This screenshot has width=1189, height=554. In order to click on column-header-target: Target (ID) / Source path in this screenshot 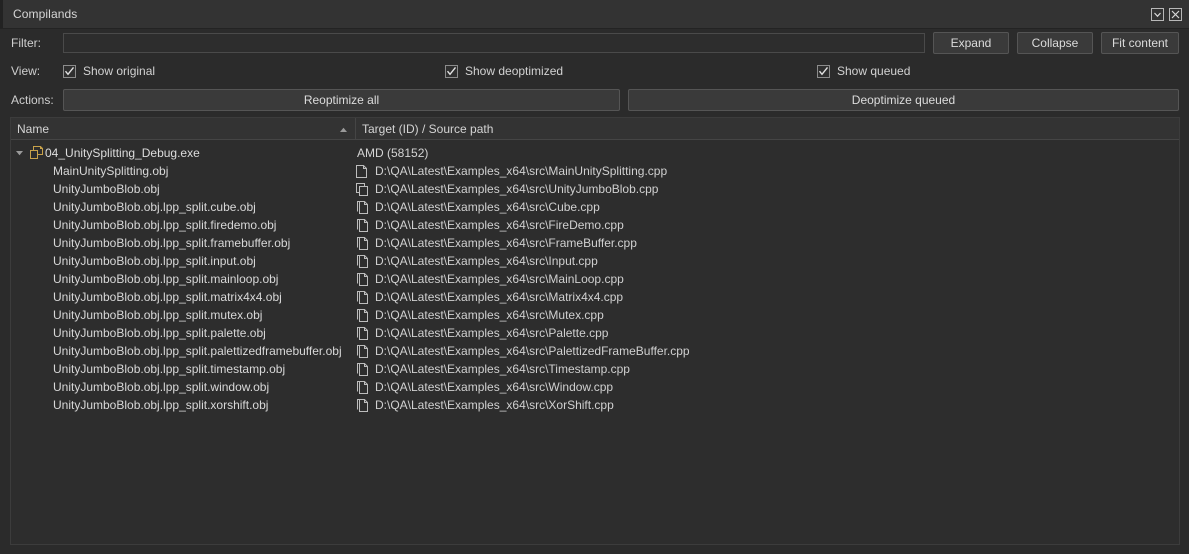, I will do `click(767, 128)`.